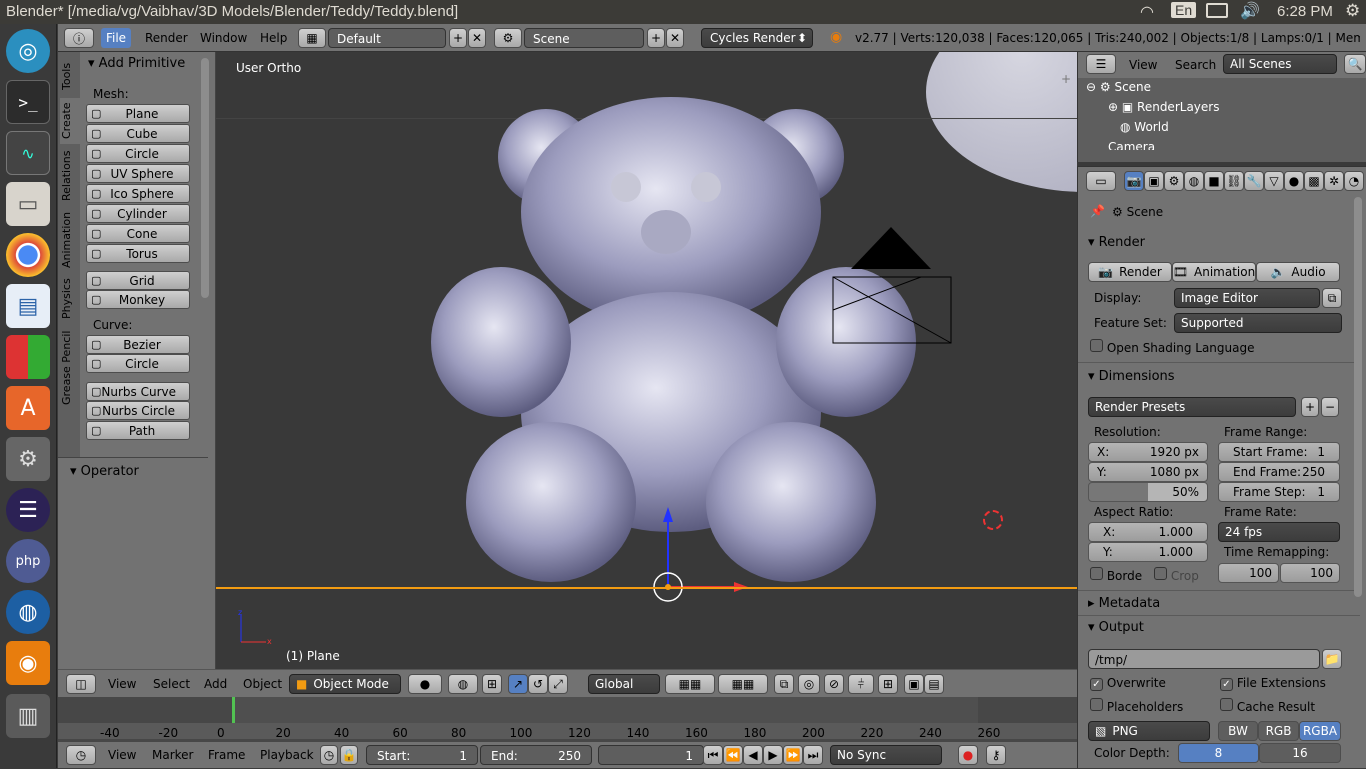 The width and height of the screenshot is (1366, 769). Describe the element at coordinates (1355, 64) in the screenshot. I see `search-icon: 🔍` at that location.